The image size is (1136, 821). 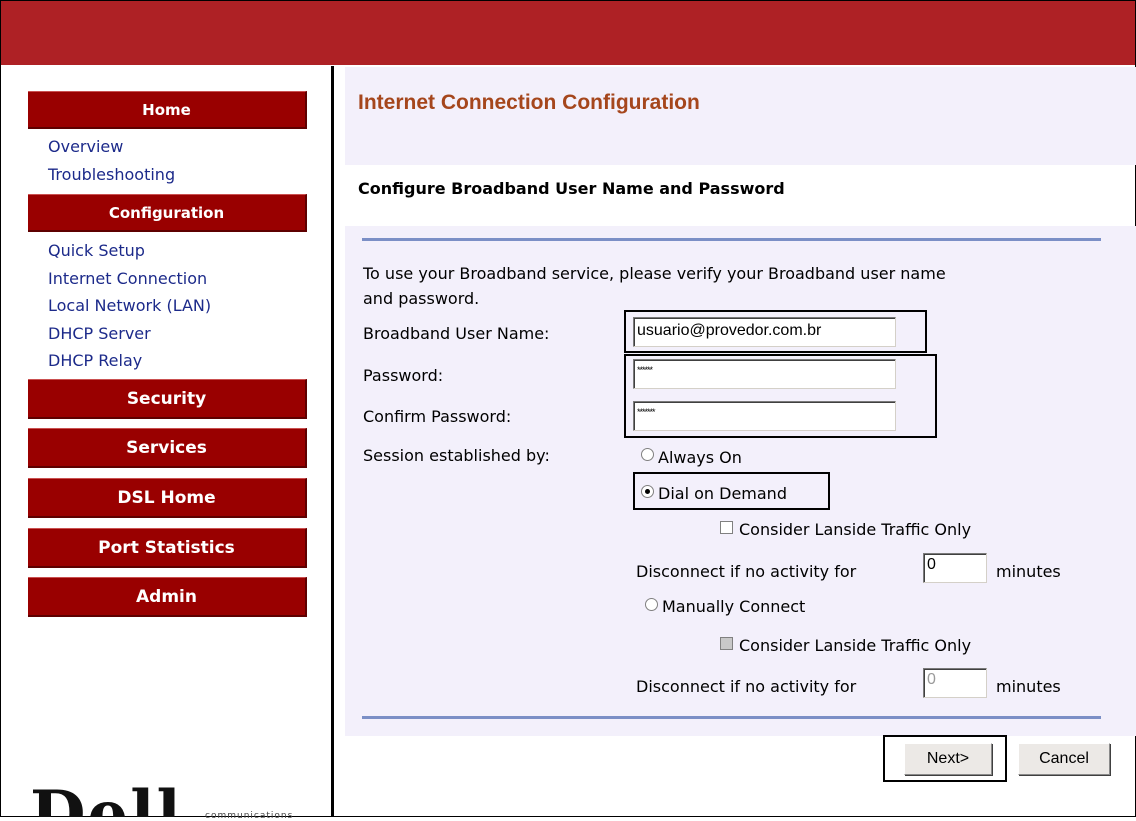 I want to click on password-highlight-box, so click(x=780, y=396).